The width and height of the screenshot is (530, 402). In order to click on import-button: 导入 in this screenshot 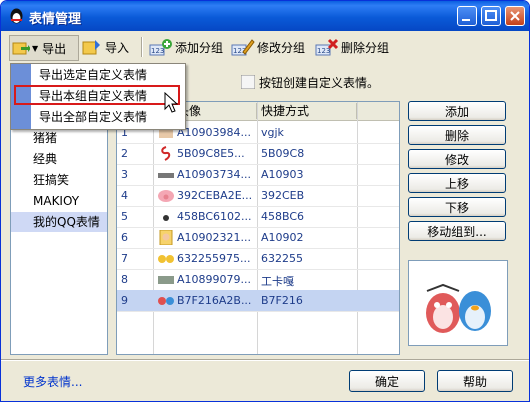, I will do `click(105, 47)`.